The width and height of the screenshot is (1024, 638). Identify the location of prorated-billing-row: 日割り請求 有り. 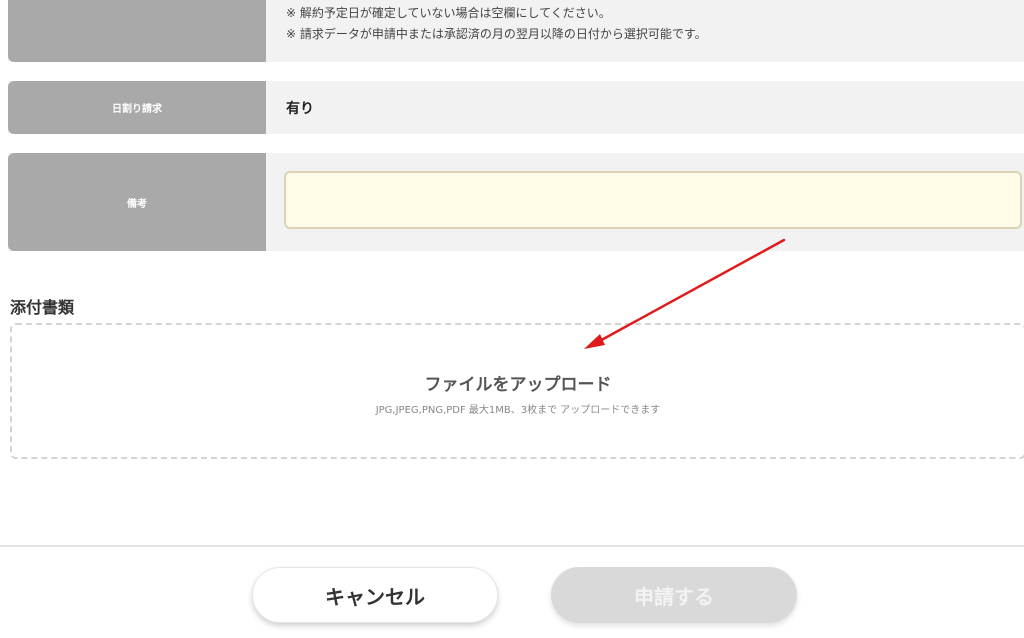
(516, 107).